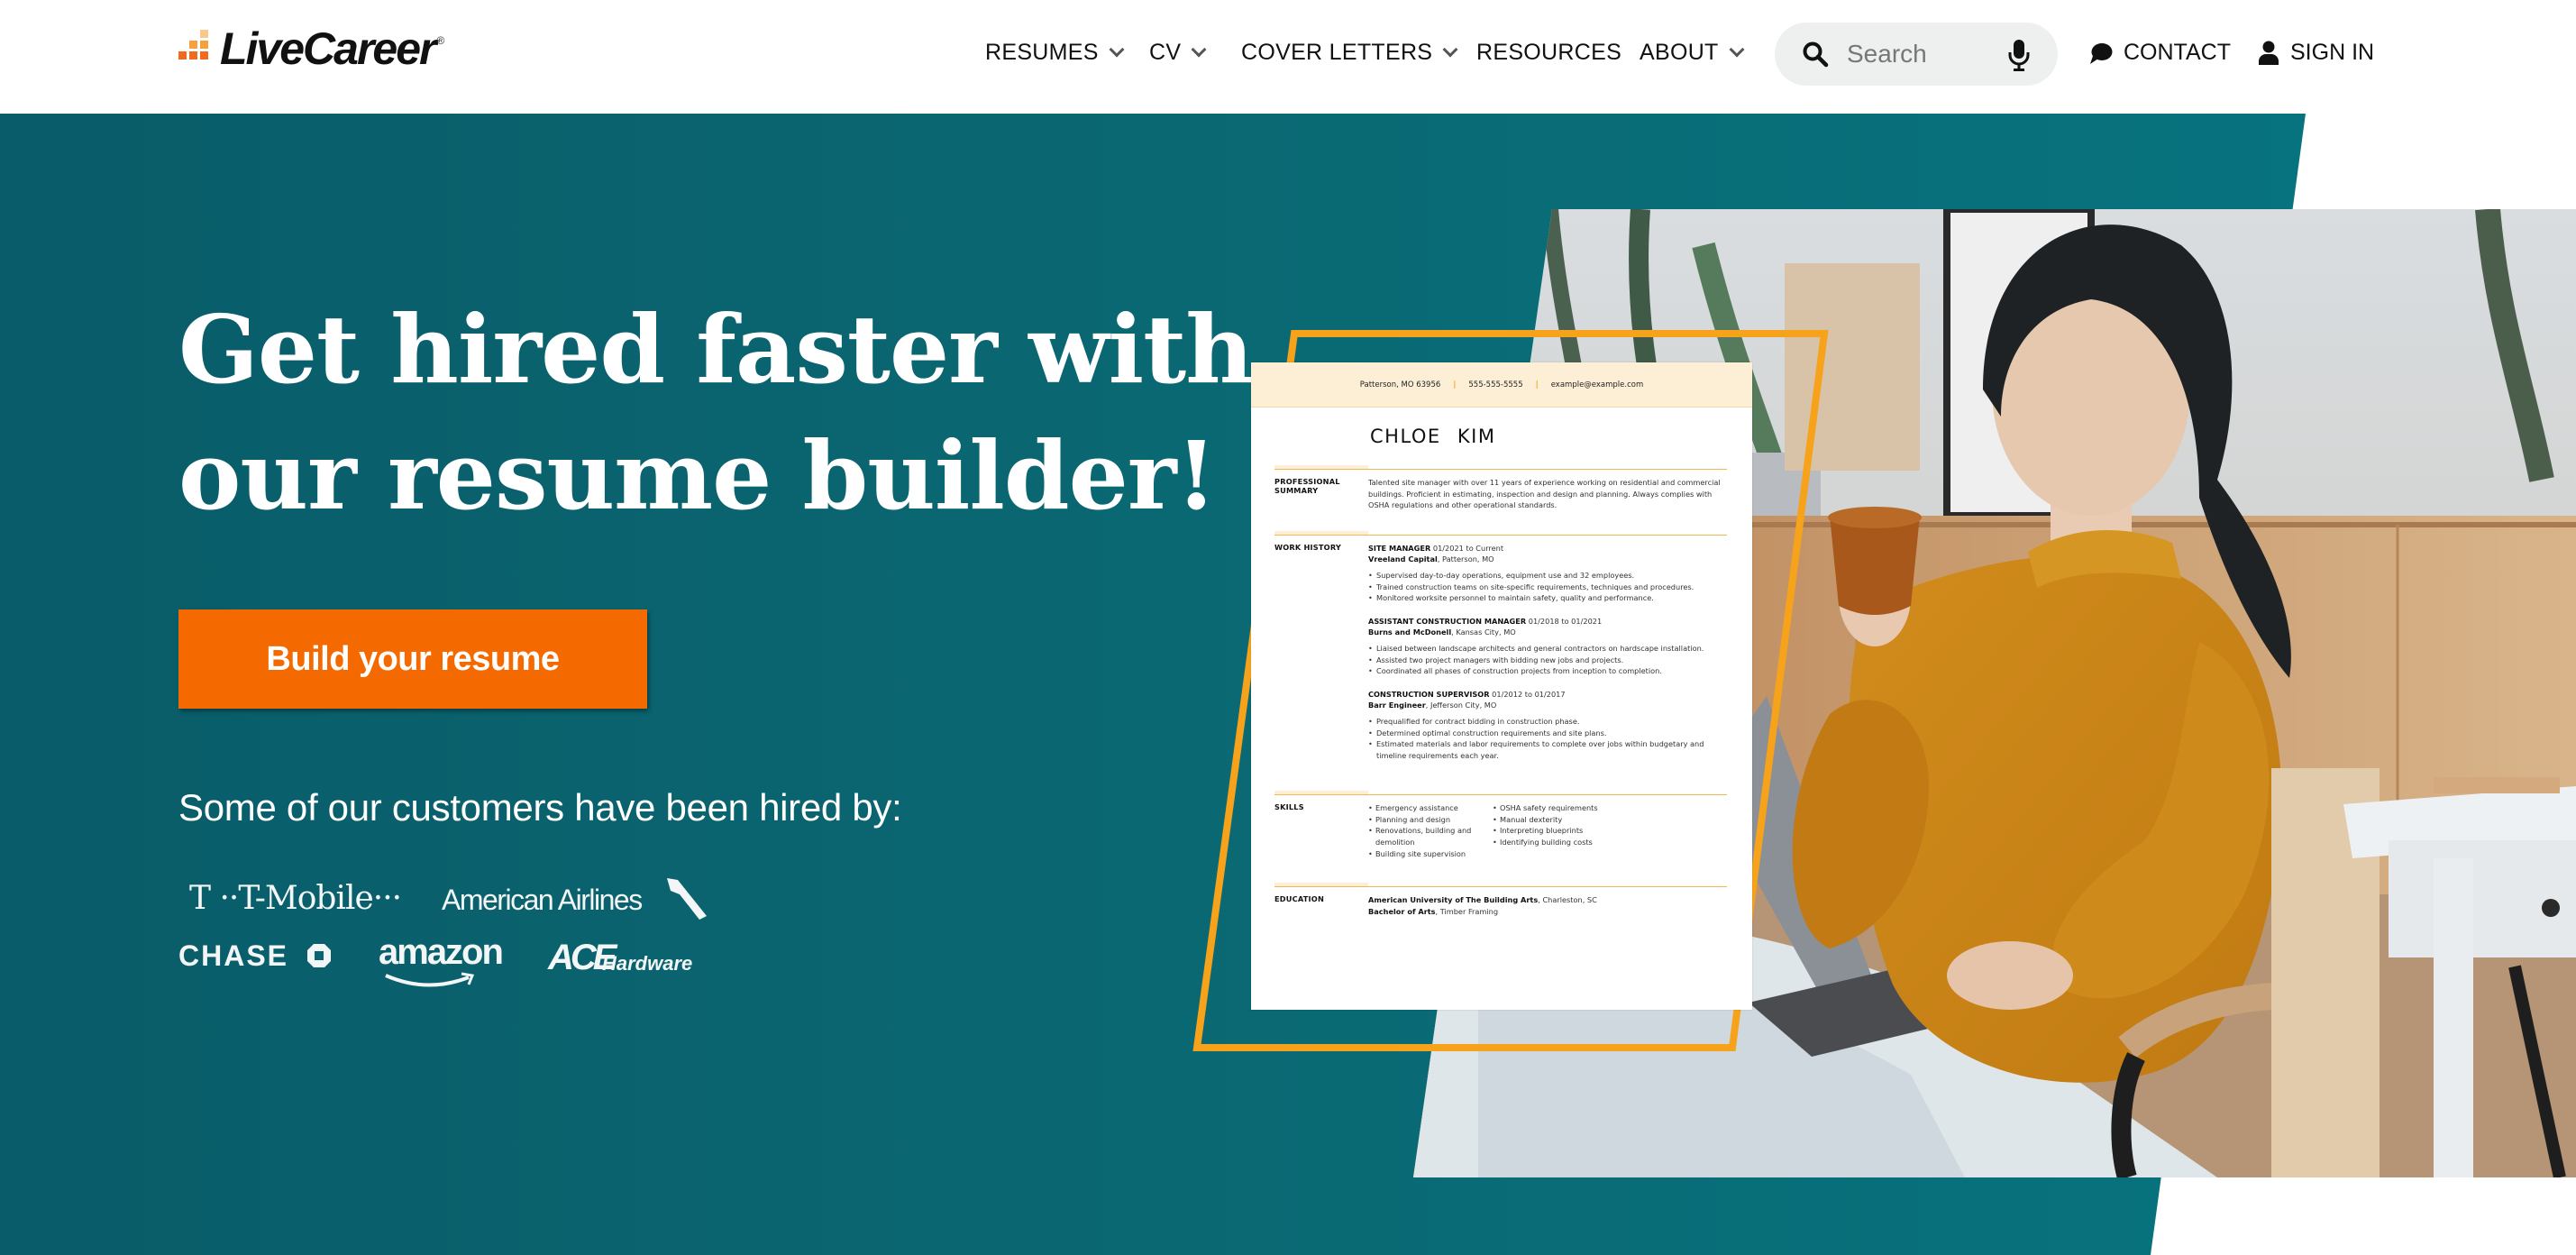  I want to click on livecareer-logo: LiveCareer ®, so click(311, 48).